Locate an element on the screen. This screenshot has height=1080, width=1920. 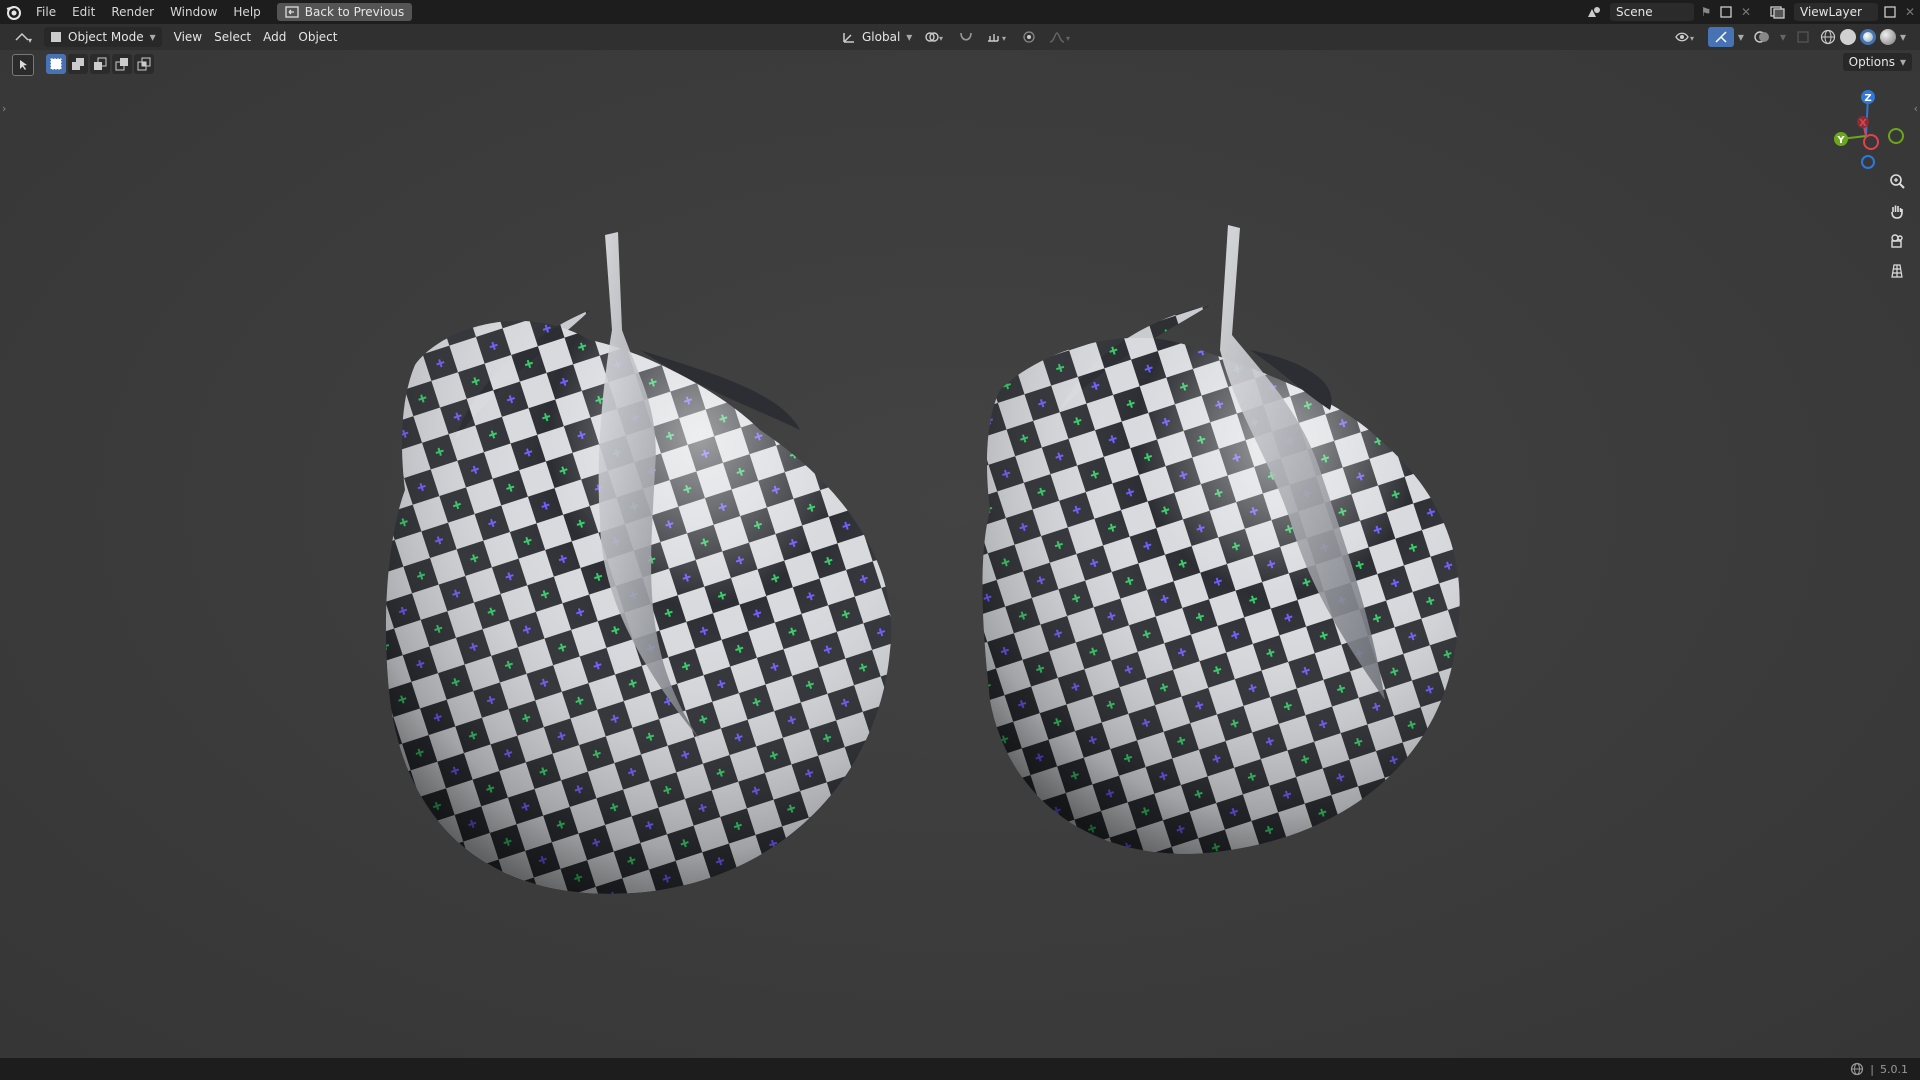
proportional-editing-icon is located at coordinates (1029, 37).